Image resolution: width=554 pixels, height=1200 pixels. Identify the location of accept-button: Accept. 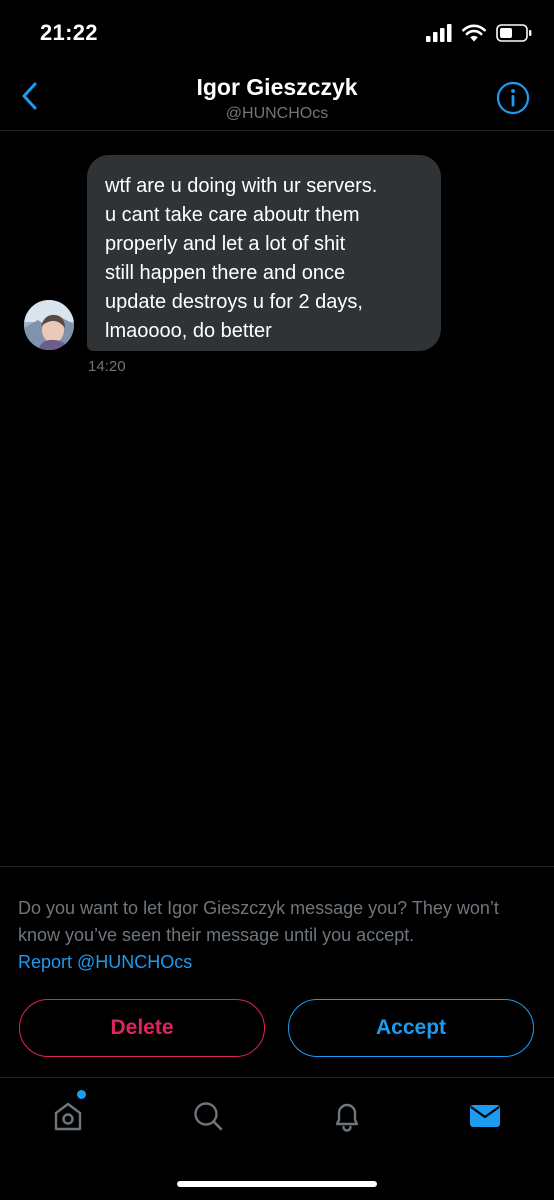
(411, 1028).